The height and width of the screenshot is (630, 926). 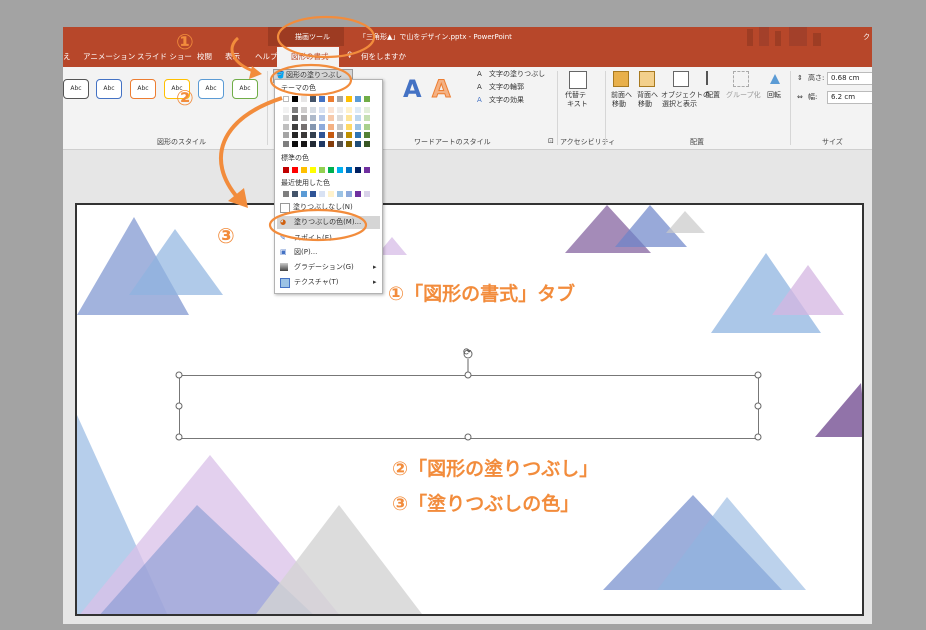 What do you see at coordinates (849, 97) in the screenshot?
I see `width-input: 6.2 cm` at bounding box center [849, 97].